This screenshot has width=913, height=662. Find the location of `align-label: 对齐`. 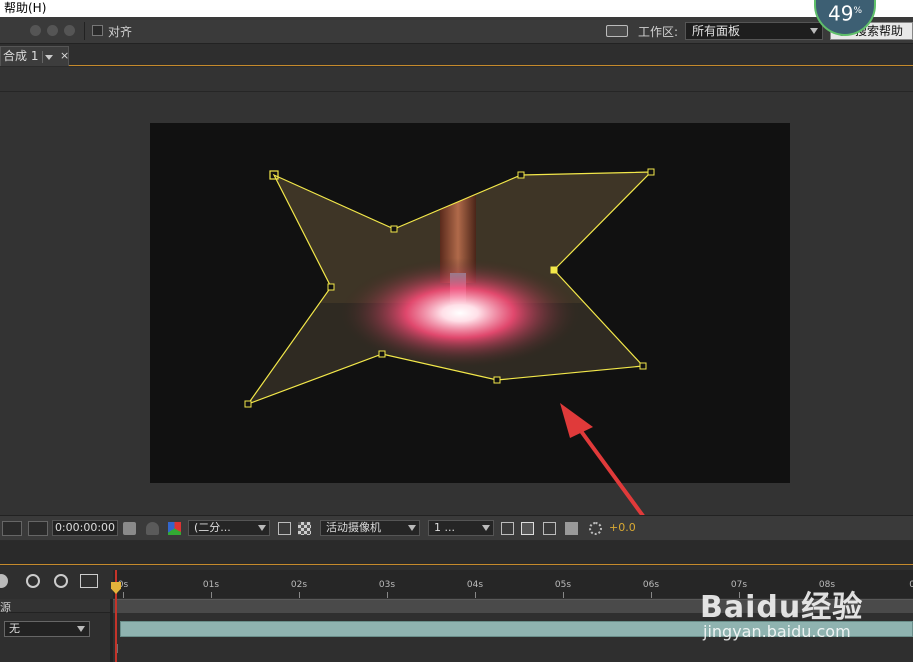

align-label: 对齐 is located at coordinates (120, 32).